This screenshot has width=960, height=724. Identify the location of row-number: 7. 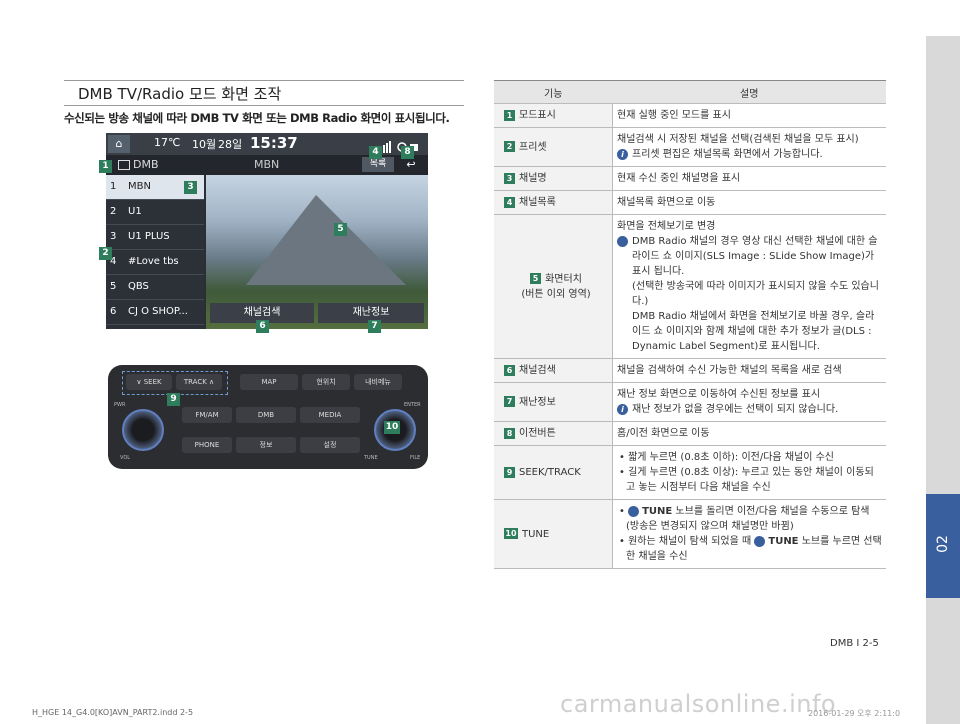
(509, 401).